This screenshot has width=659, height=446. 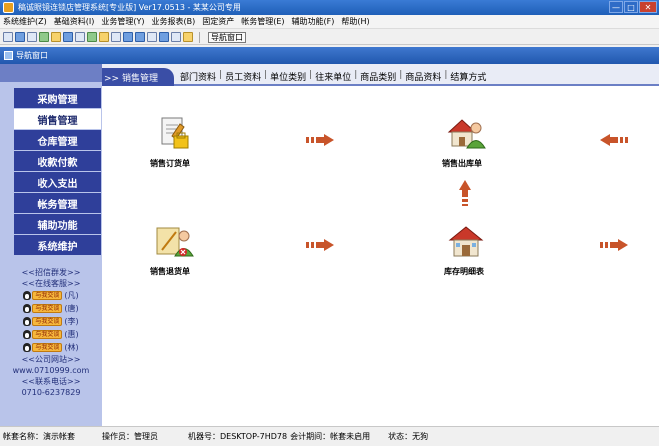 I want to click on door-icon, so click(x=188, y=37).